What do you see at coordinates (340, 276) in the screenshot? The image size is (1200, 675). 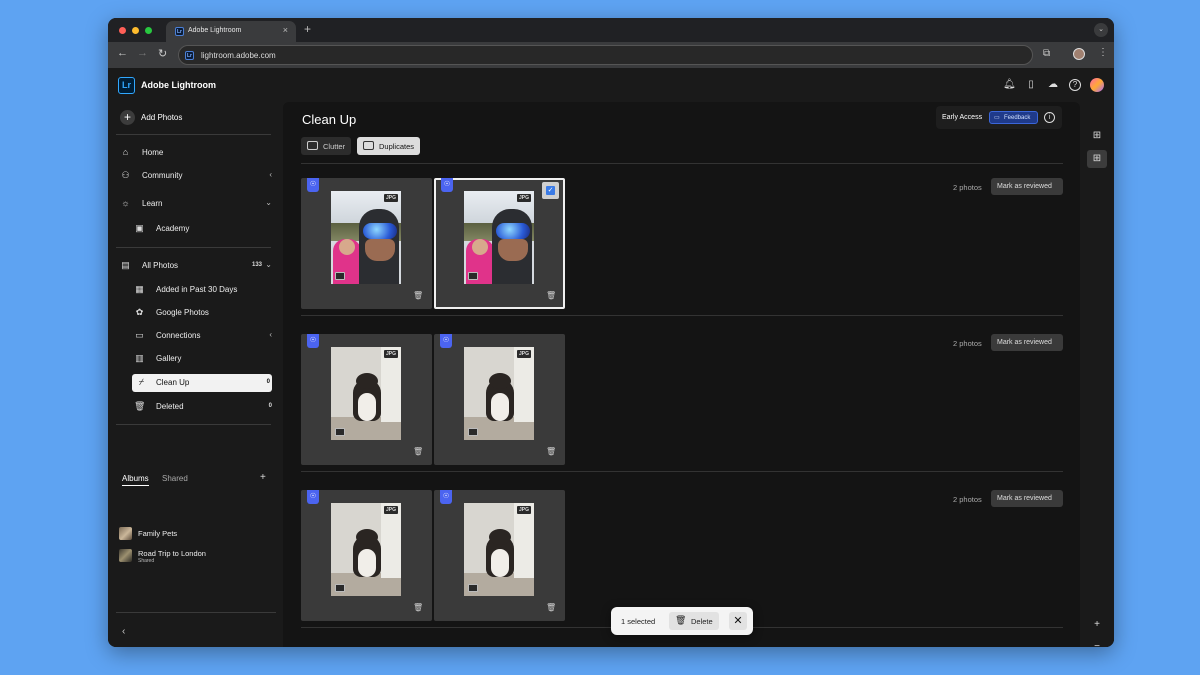 I see `image-type-icon` at bounding box center [340, 276].